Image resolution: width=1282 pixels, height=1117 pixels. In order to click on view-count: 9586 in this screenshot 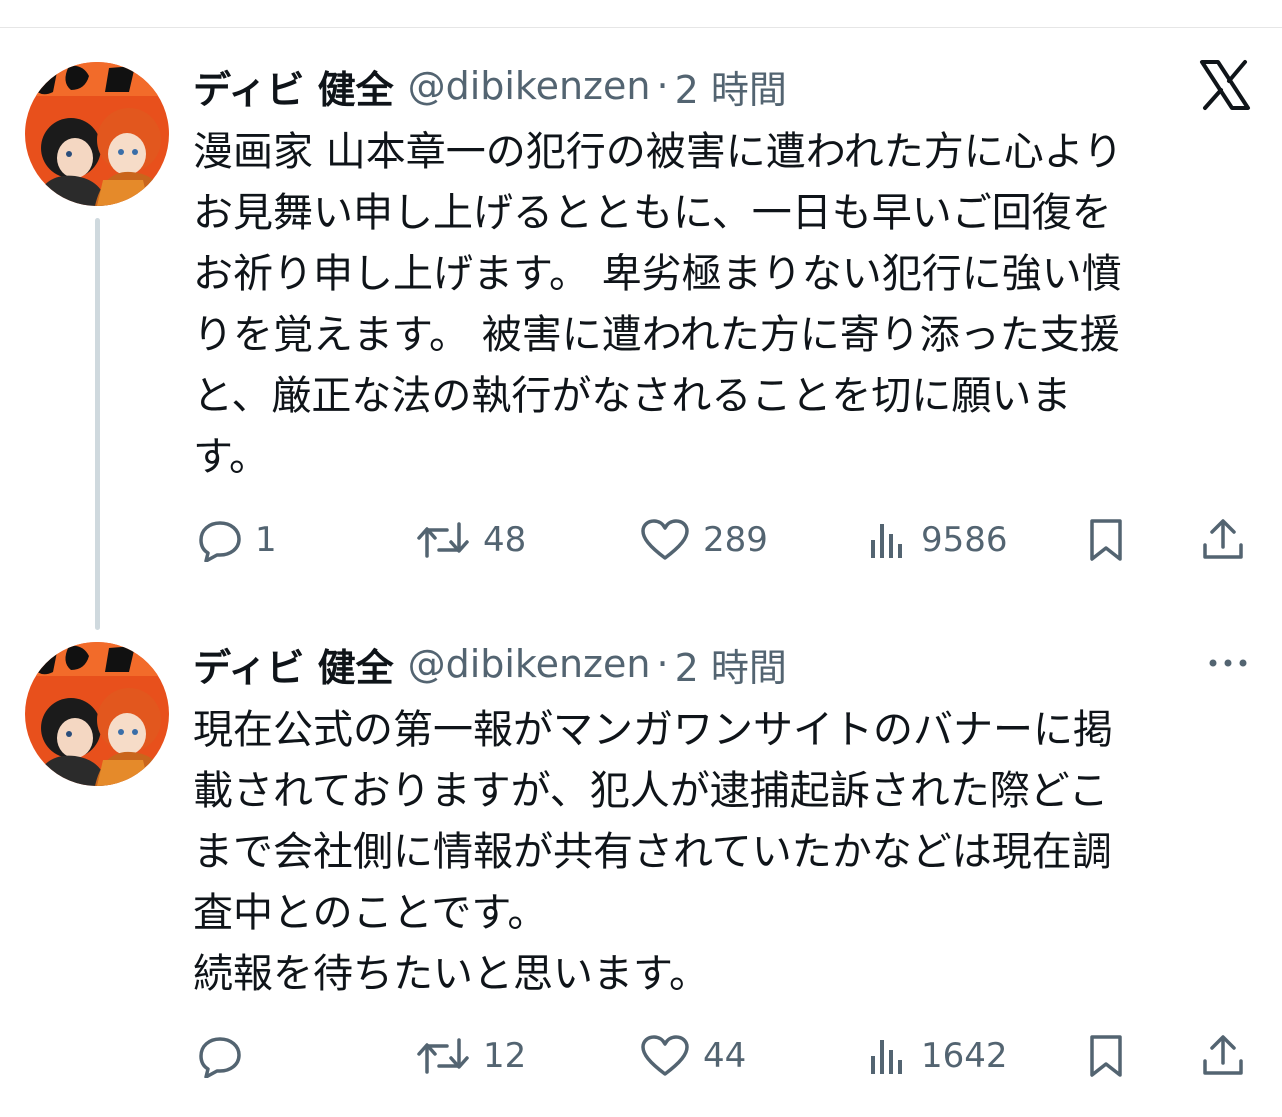, I will do `click(964, 540)`.